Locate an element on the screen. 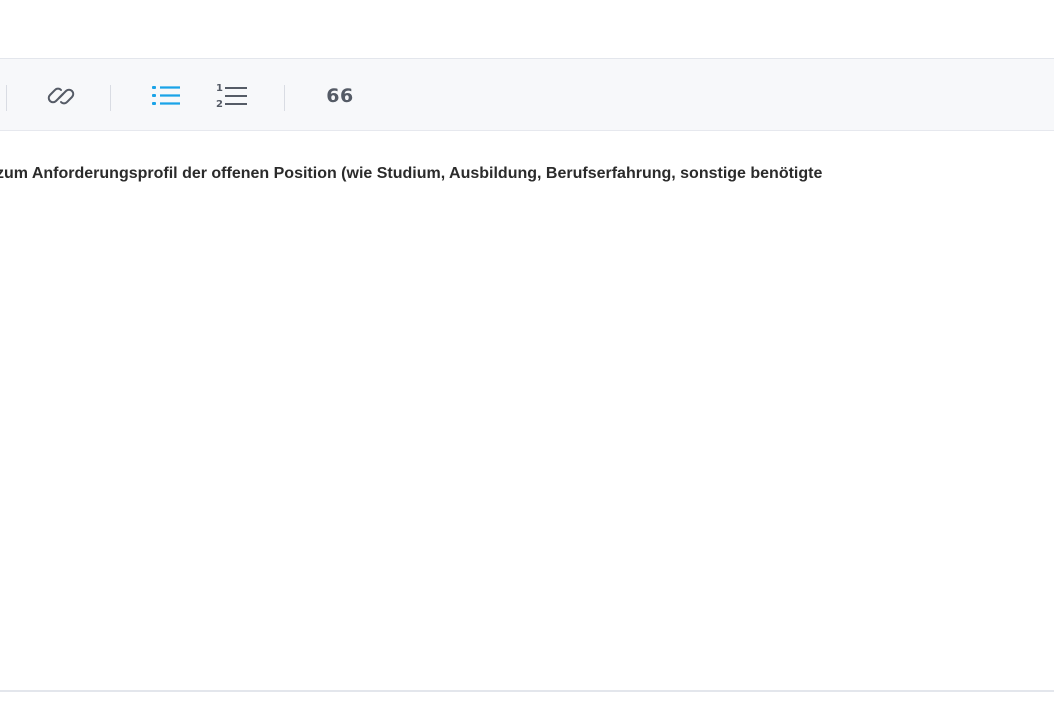 The height and width of the screenshot is (703, 1054). link-button is located at coordinates (61, 96).